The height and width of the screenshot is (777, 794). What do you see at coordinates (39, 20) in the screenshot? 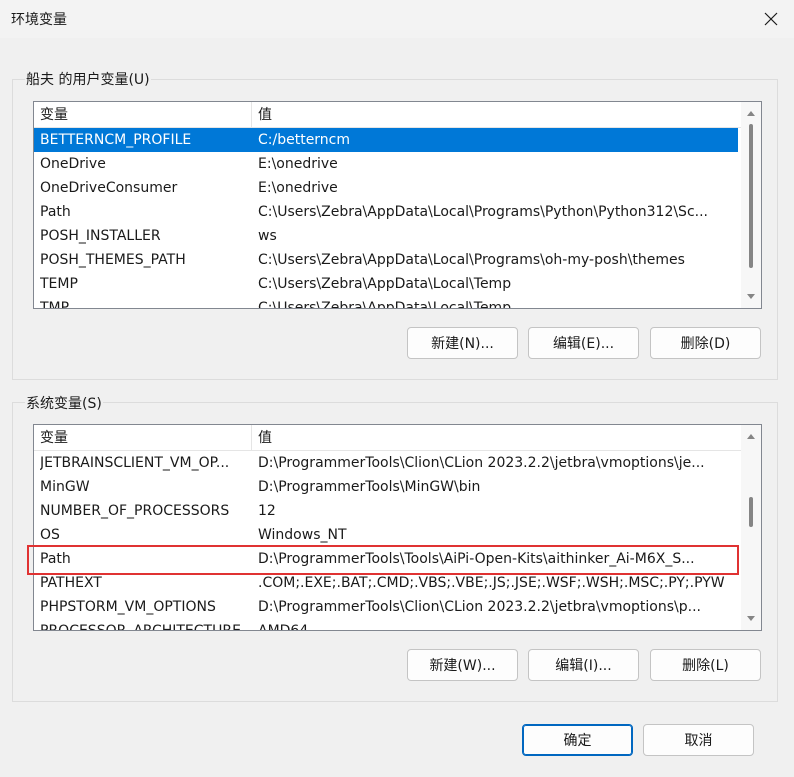
I see `window-title: 环境变量` at bounding box center [39, 20].